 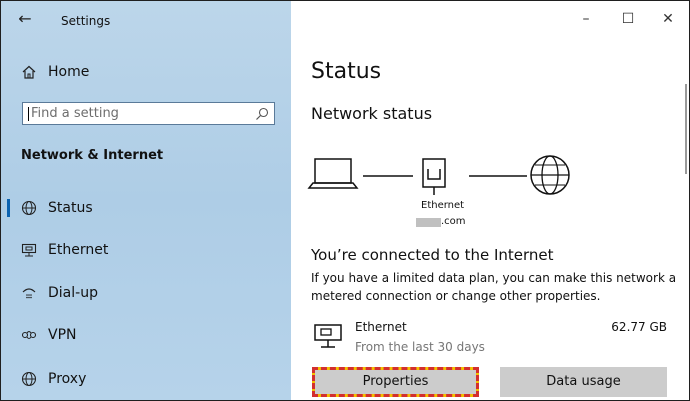 What do you see at coordinates (67, 379) in the screenshot?
I see `sidebar-item-label: Proxy` at bounding box center [67, 379].